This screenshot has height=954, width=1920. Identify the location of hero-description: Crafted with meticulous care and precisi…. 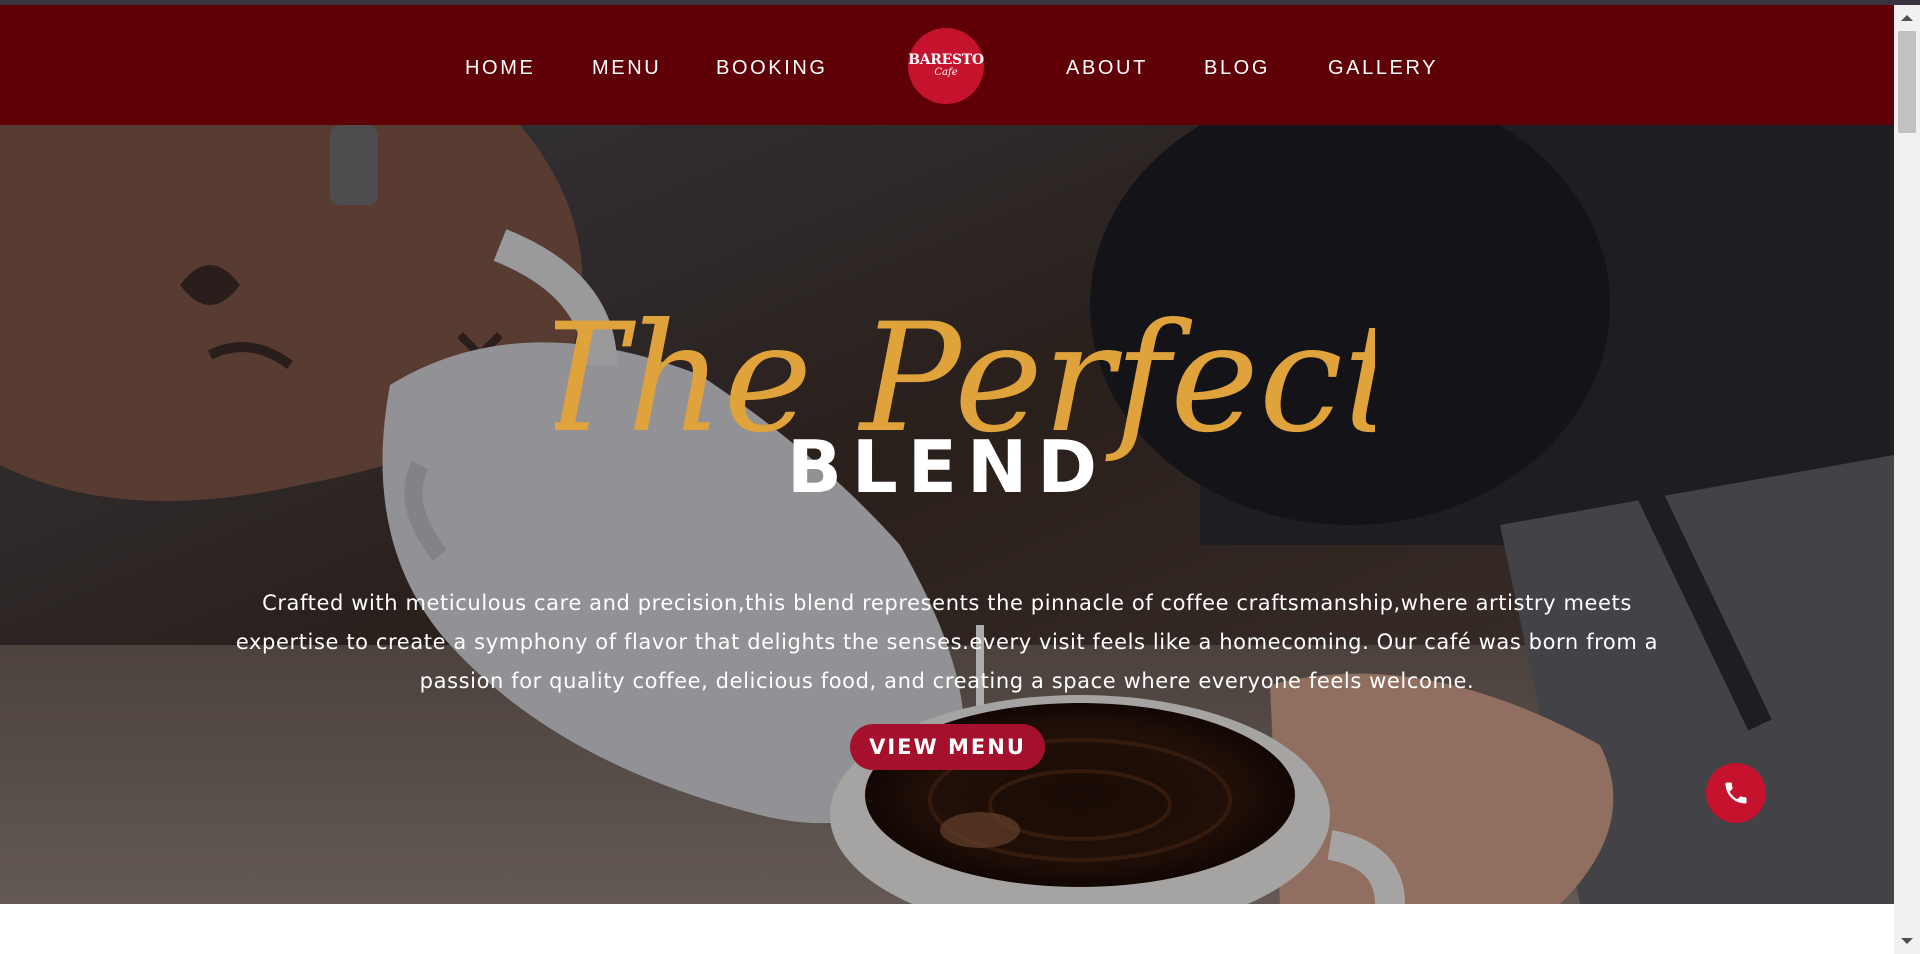
(947, 642).